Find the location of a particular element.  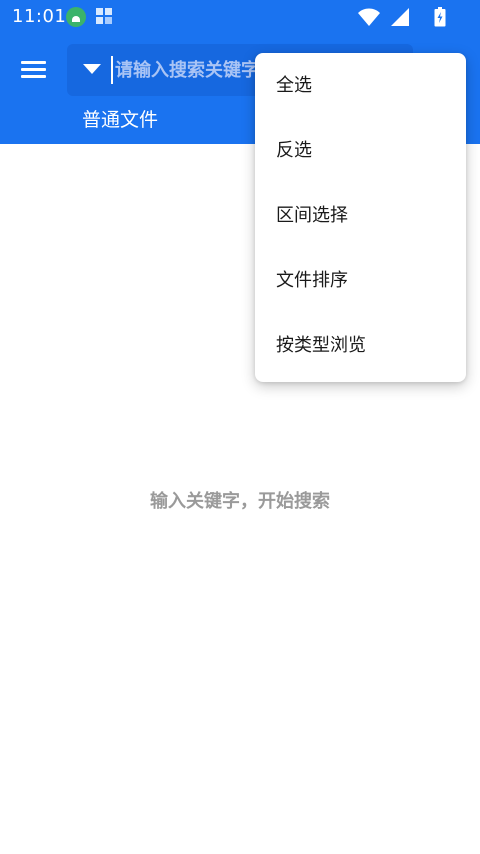

dropdown-arrow-icon is located at coordinates (92, 69).